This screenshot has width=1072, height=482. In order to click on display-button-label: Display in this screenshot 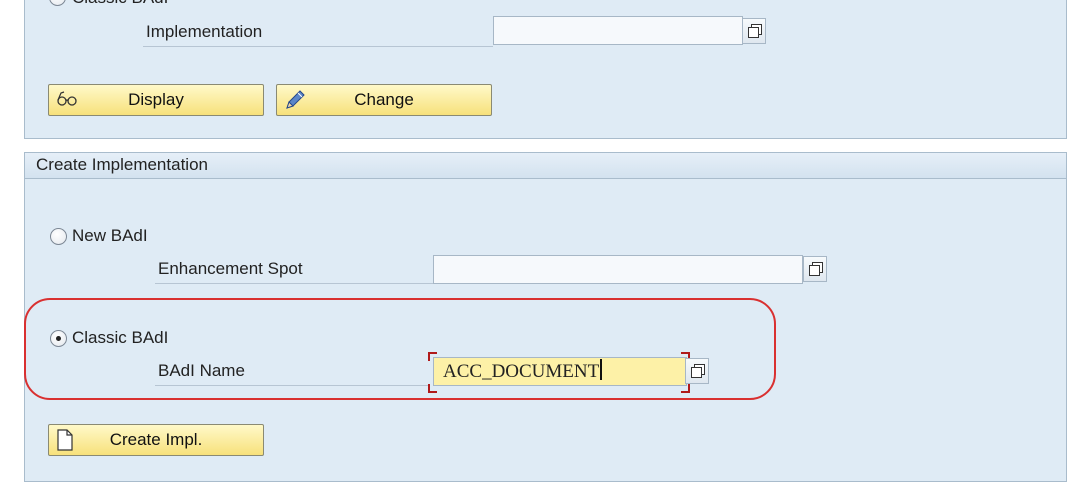, I will do `click(156, 99)`.